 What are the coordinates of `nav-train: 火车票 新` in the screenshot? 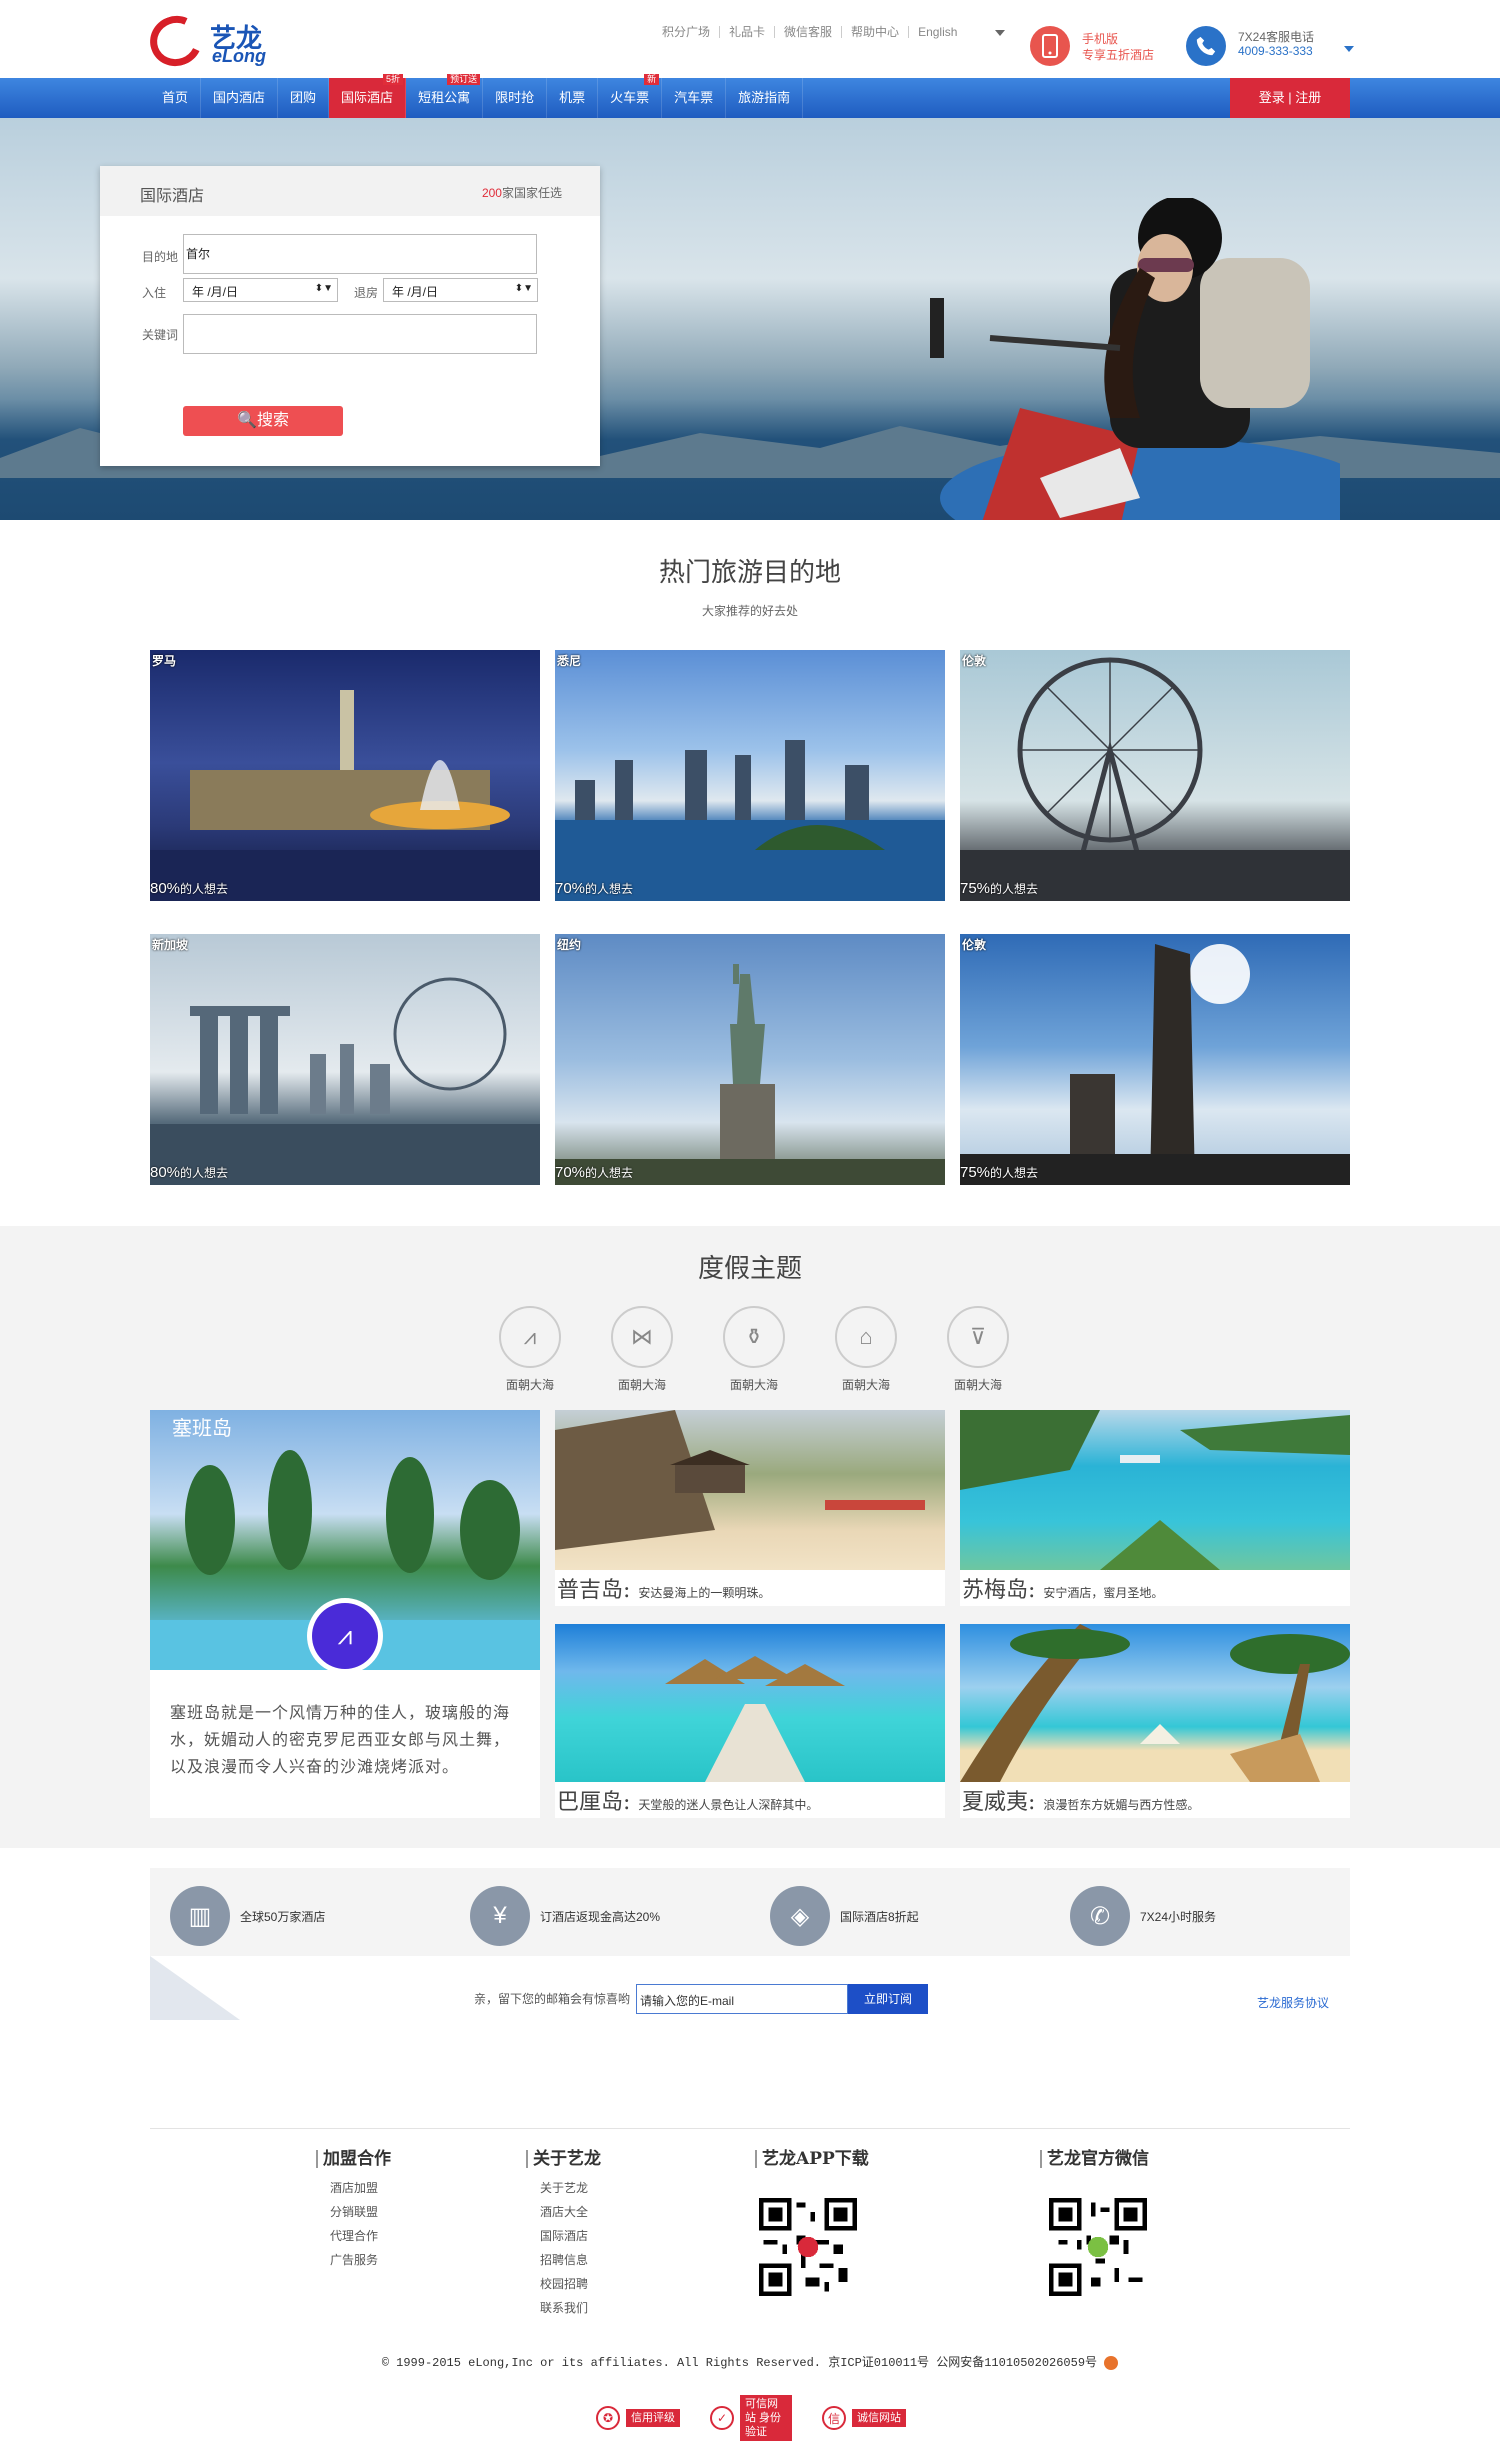 It's located at (630, 96).